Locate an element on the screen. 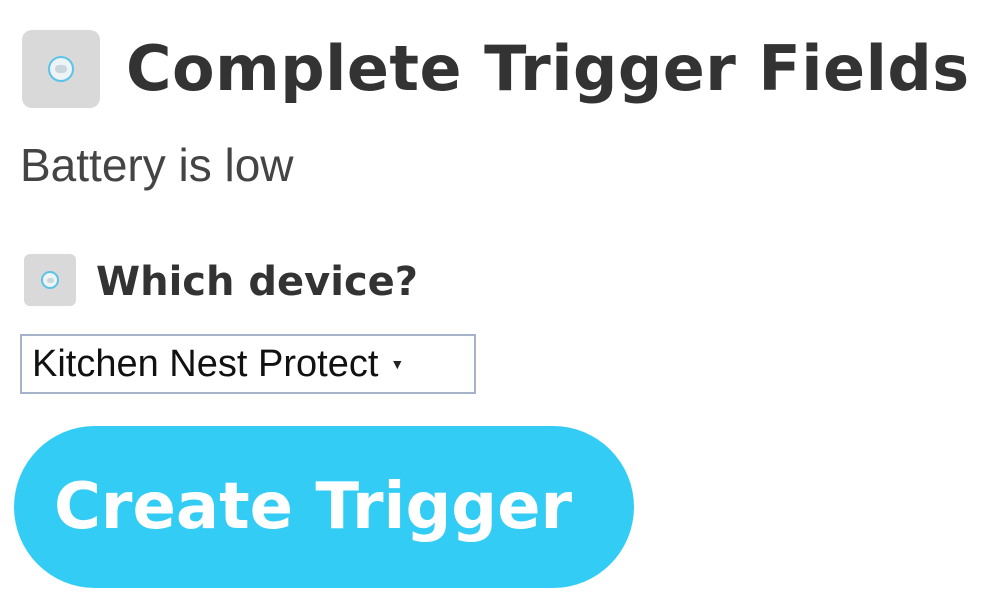 The width and height of the screenshot is (1000, 616). device-field-icon is located at coordinates (50, 280).